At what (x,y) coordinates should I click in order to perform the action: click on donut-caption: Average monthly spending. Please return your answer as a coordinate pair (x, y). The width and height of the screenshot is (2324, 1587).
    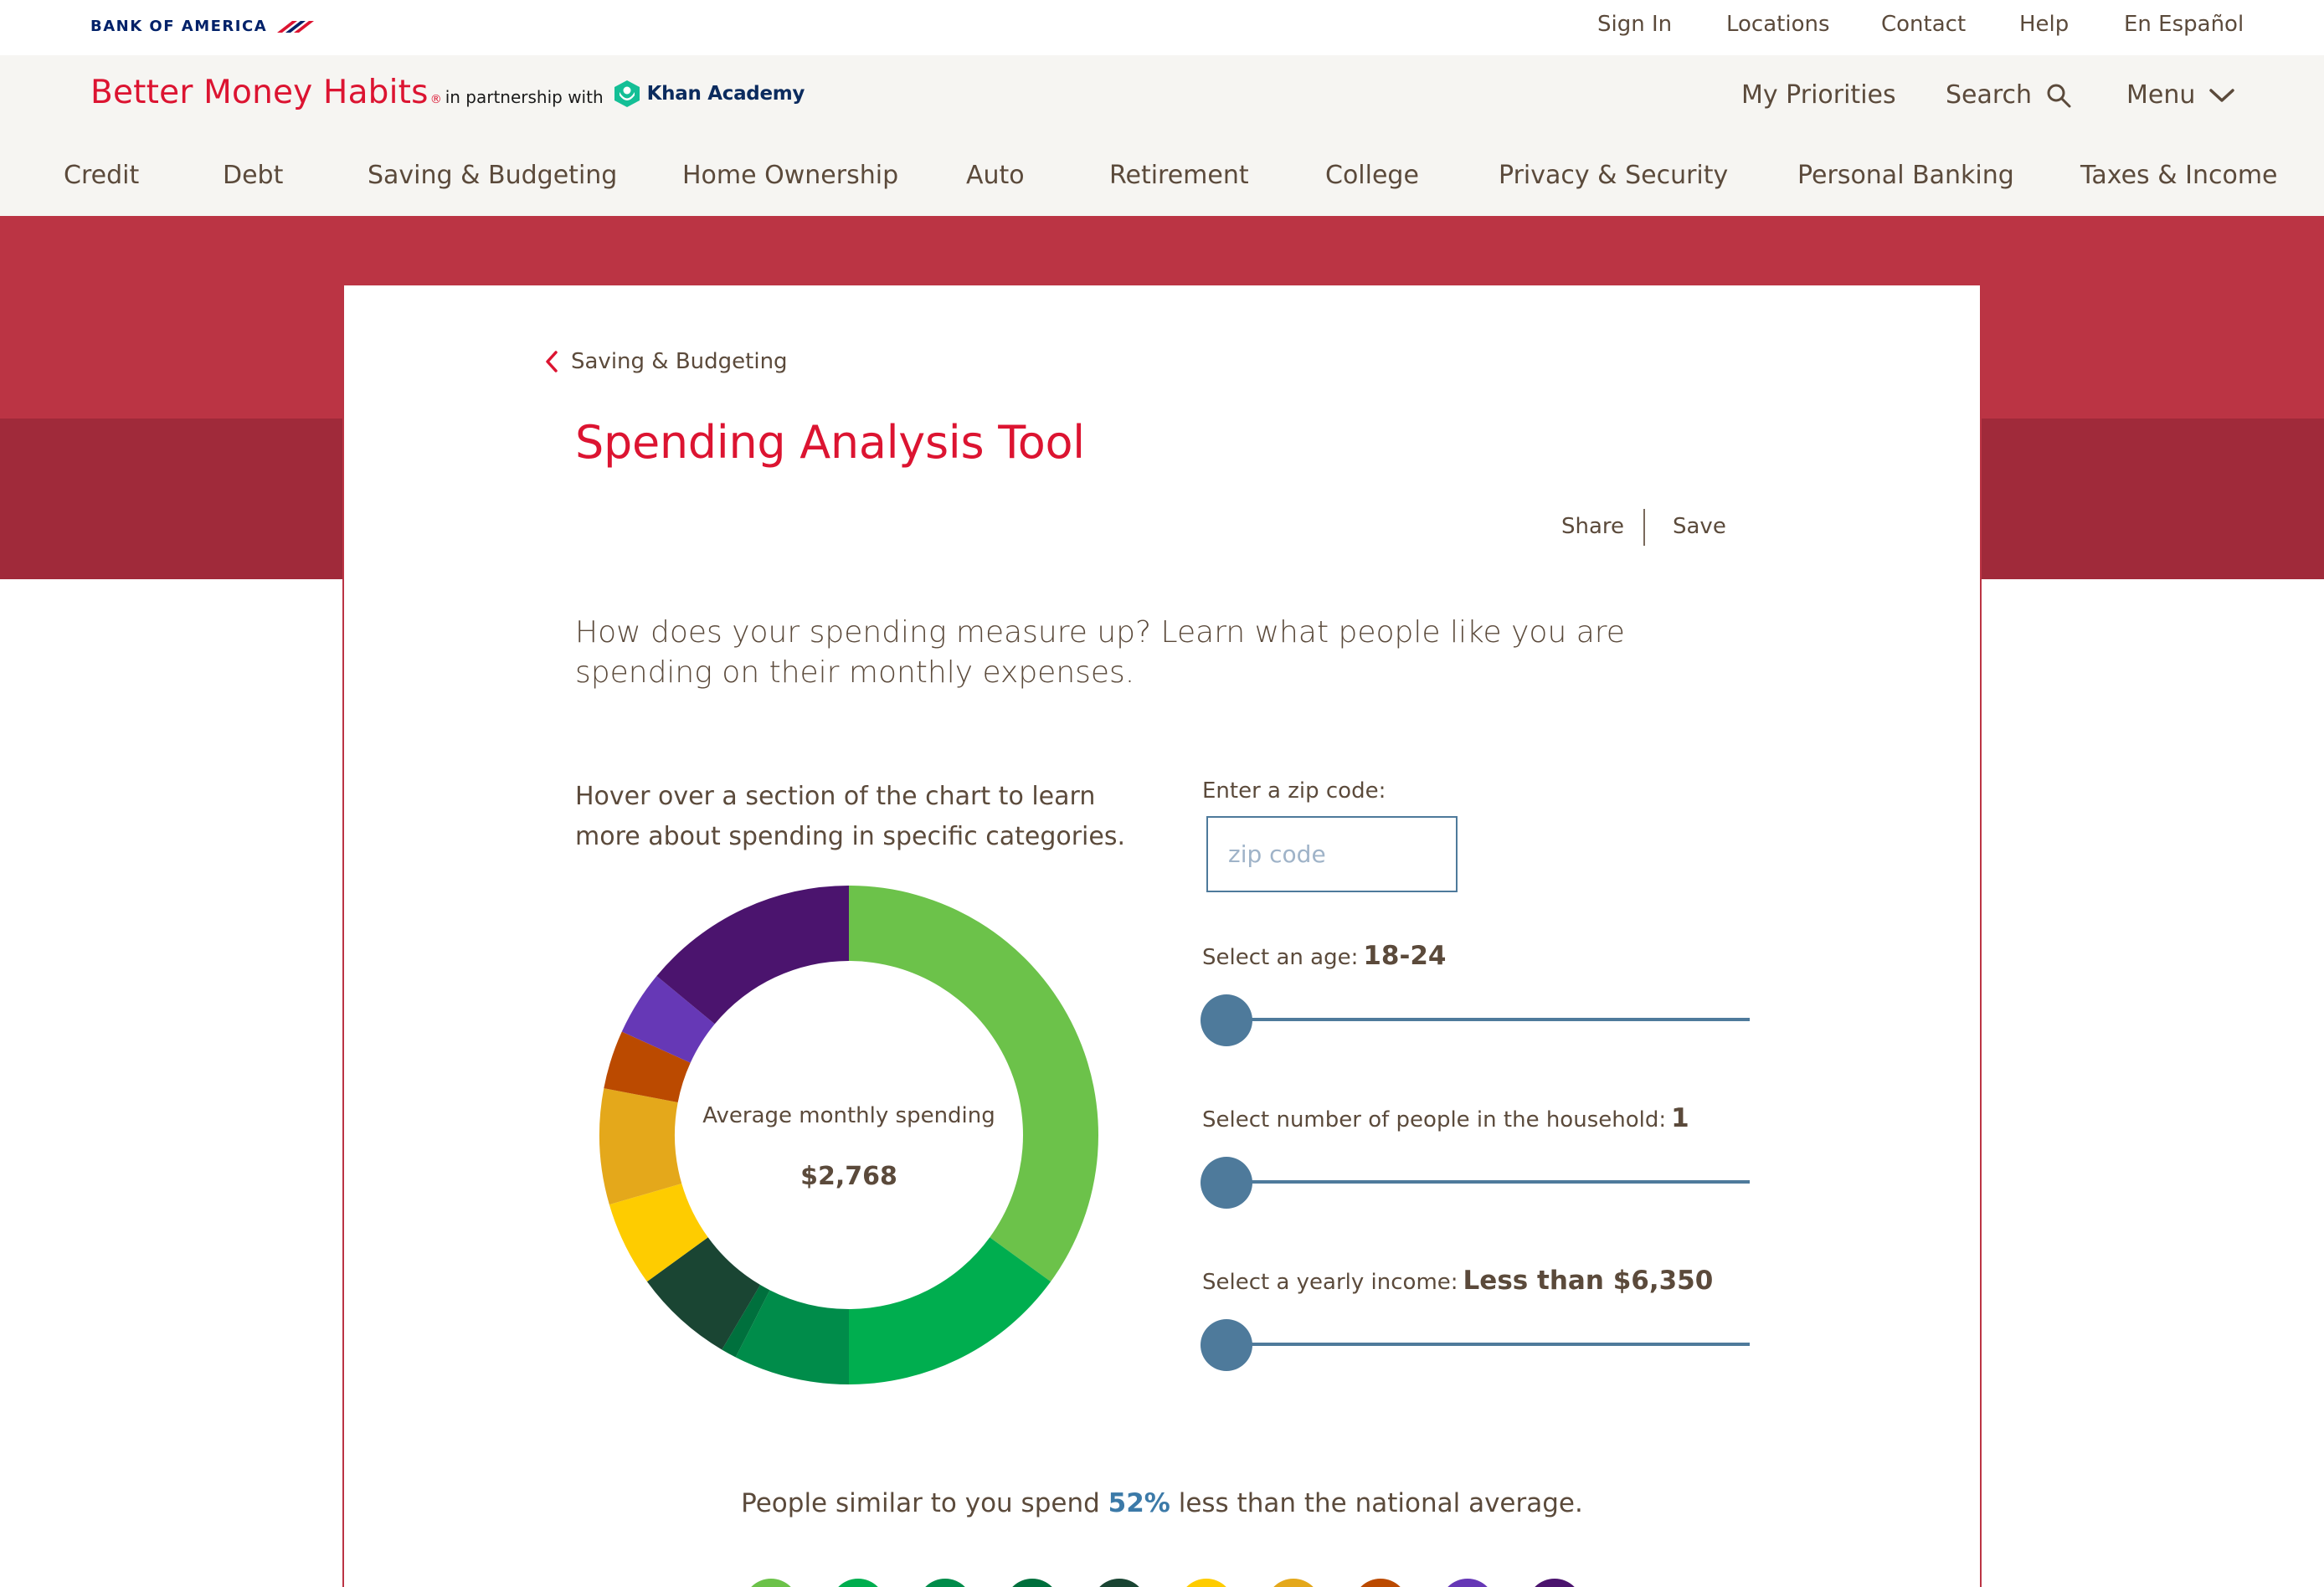
    Looking at the image, I should click on (849, 1116).